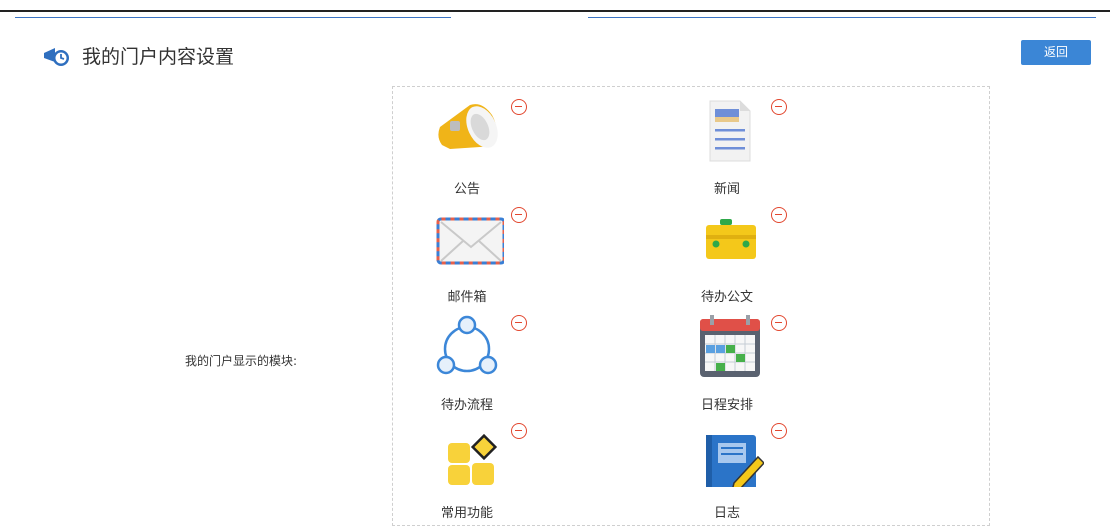 Image resolution: width=1110 pixels, height=526 pixels. What do you see at coordinates (467, 345) in the screenshot?
I see `workflow-icon` at bounding box center [467, 345].